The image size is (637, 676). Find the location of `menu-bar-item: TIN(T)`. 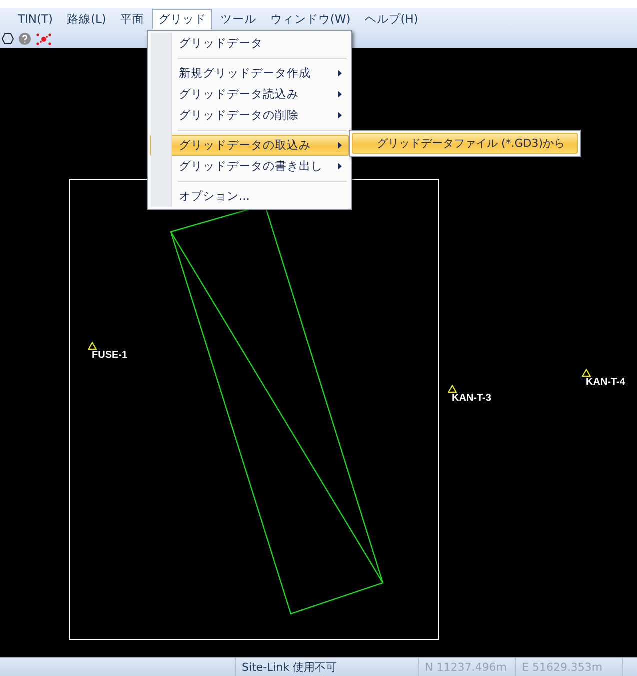

menu-bar-item: TIN(T) is located at coordinates (36, 19).